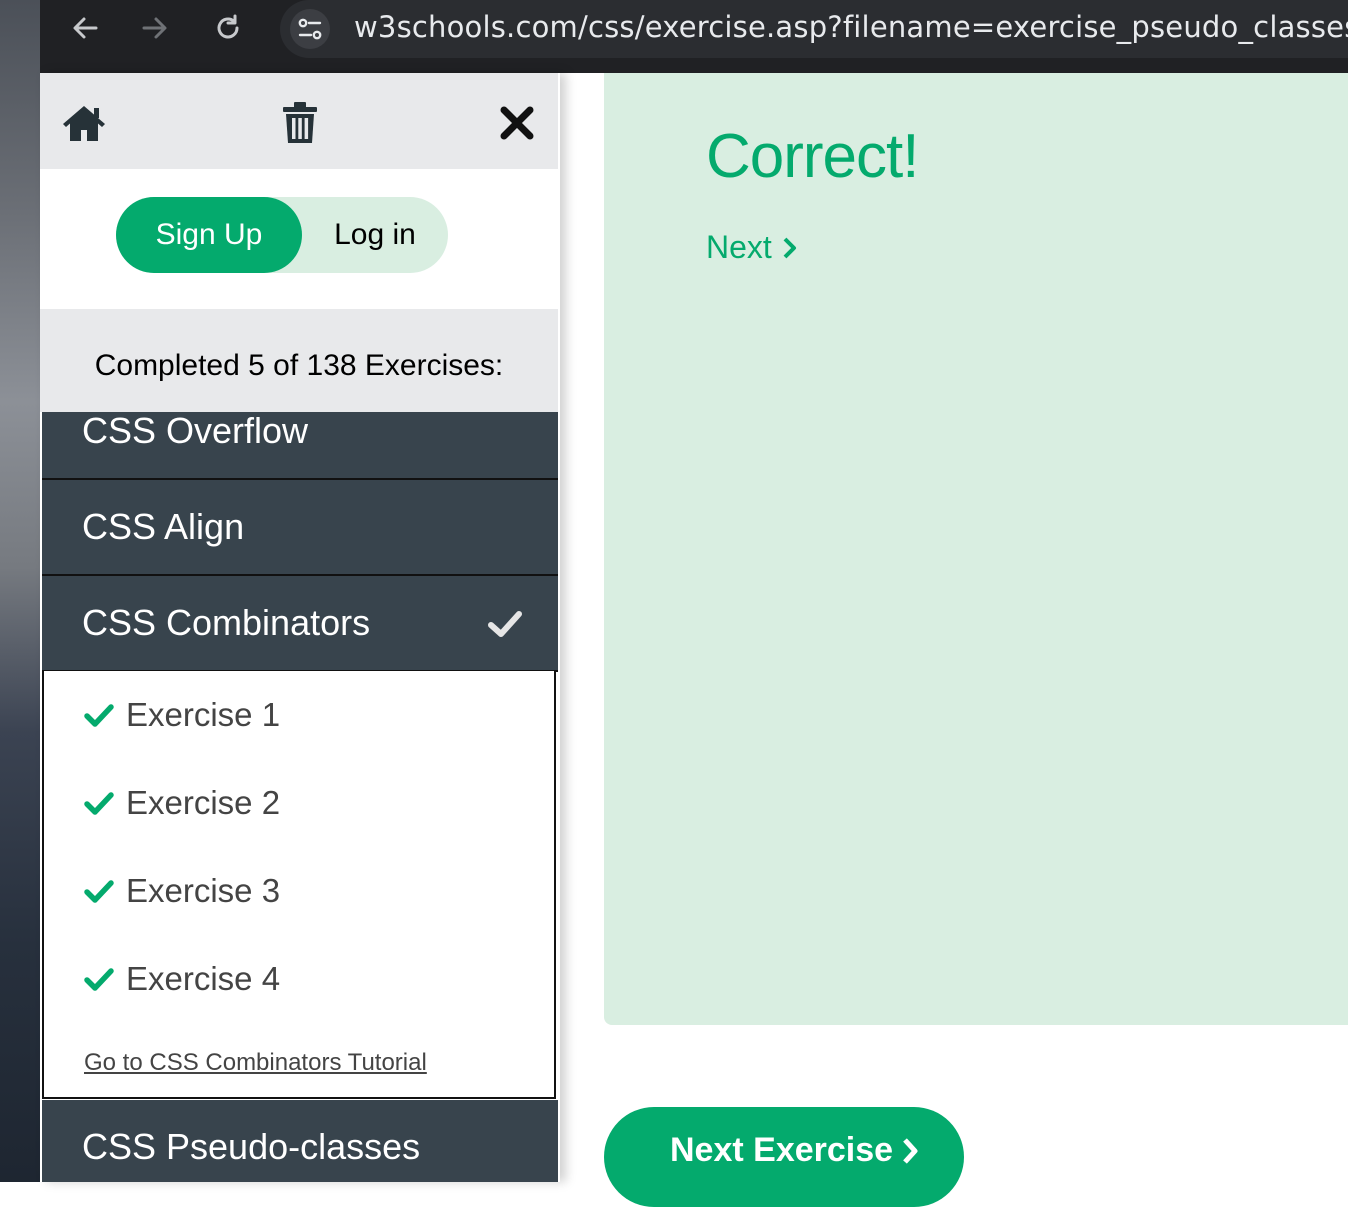  I want to click on arrow-right-icon, so click(154, 28).